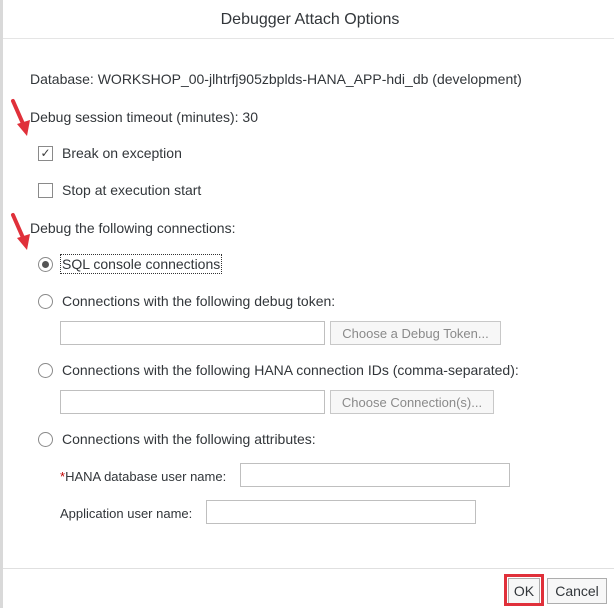 This screenshot has height=608, width=614. What do you see at coordinates (45, 301) in the screenshot?
I see `debug-token-radio` at bounding box center [45, 301].